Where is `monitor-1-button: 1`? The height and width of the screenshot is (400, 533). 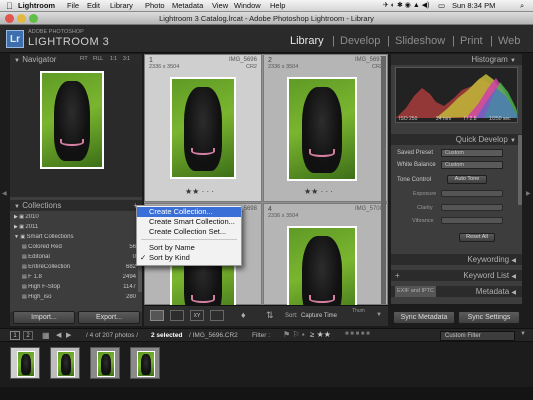 monitor-1-button: 1 is located at coordinates (15, 335).